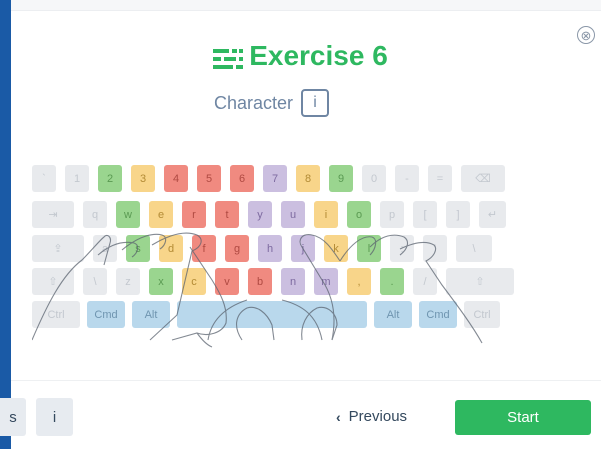  I want to click on chevron-left-icon: ‹, so click(338, 416).